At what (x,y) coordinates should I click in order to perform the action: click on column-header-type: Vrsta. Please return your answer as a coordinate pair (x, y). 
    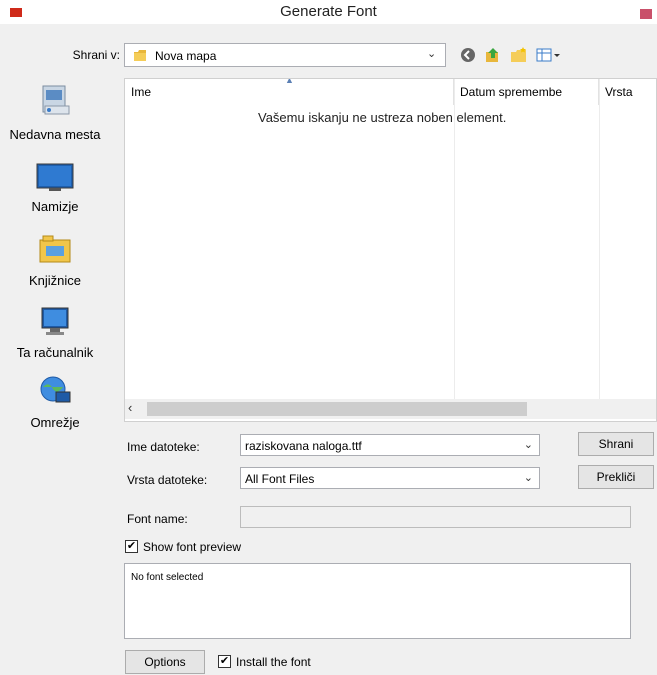
    Looking at the image, I should click on (627, 92).